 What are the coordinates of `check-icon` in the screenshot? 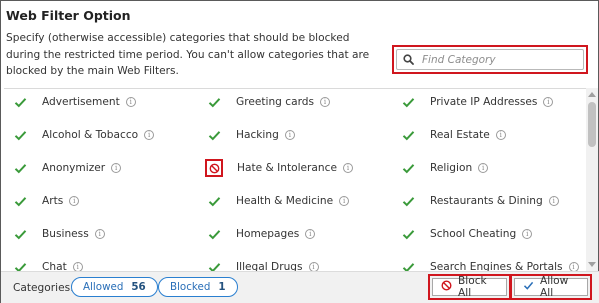 It's located at (531, 287).